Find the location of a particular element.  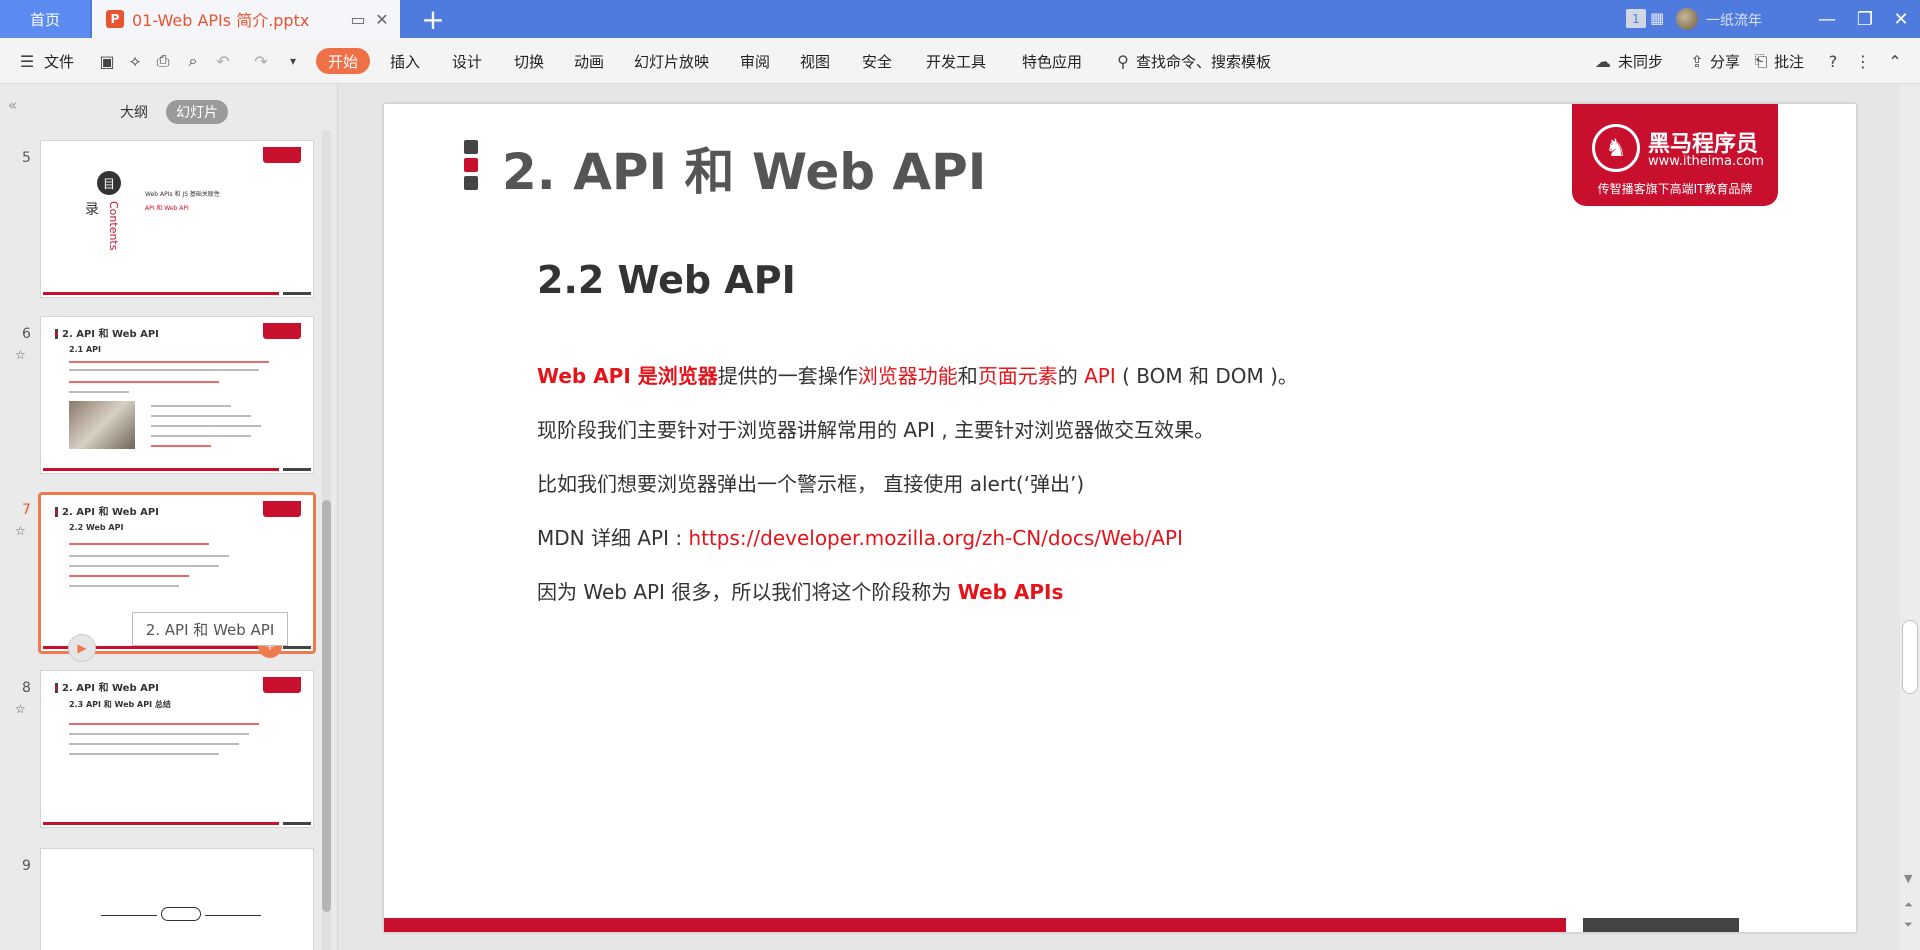

more-dropdown-icon: ▾ is located at coordinates (293, 61).